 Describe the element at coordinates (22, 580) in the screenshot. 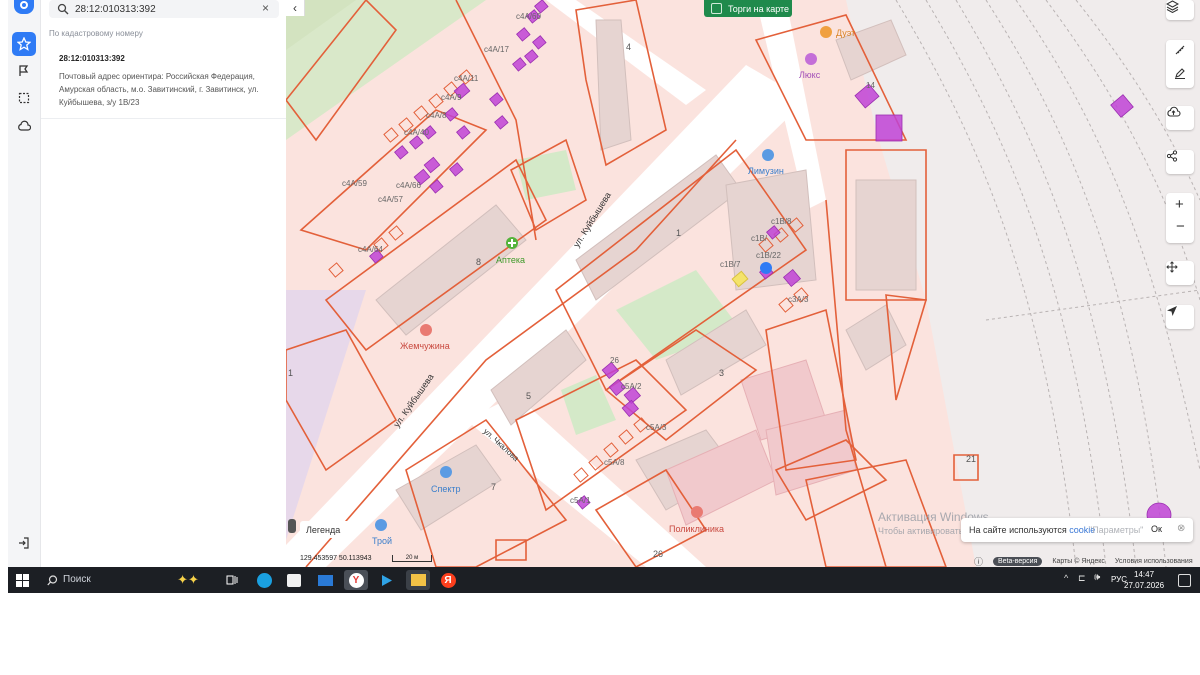

I see `windows-start-icon` at that location.